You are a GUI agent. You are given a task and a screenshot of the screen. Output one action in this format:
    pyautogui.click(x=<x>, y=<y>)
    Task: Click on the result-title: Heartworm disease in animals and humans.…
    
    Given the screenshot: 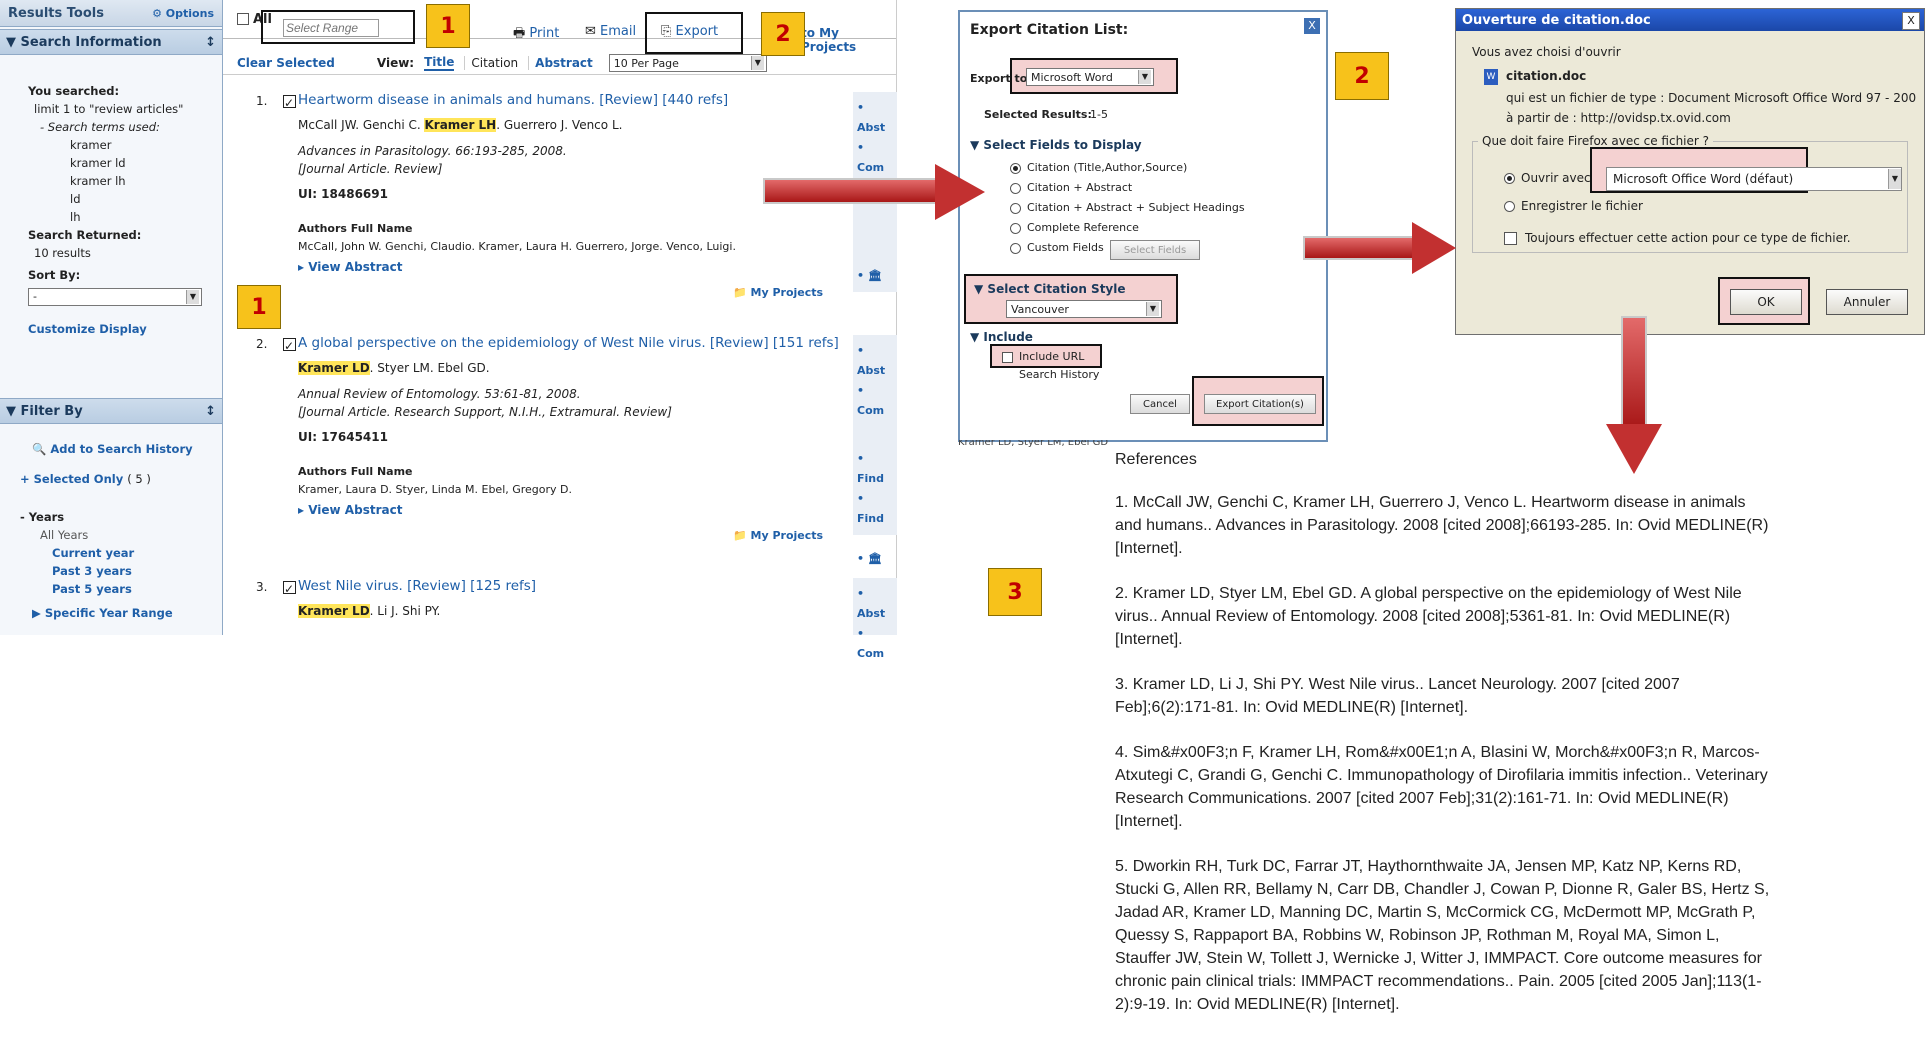 What is the action you would take?
    pyautogui.click(x=513, y=100)
    